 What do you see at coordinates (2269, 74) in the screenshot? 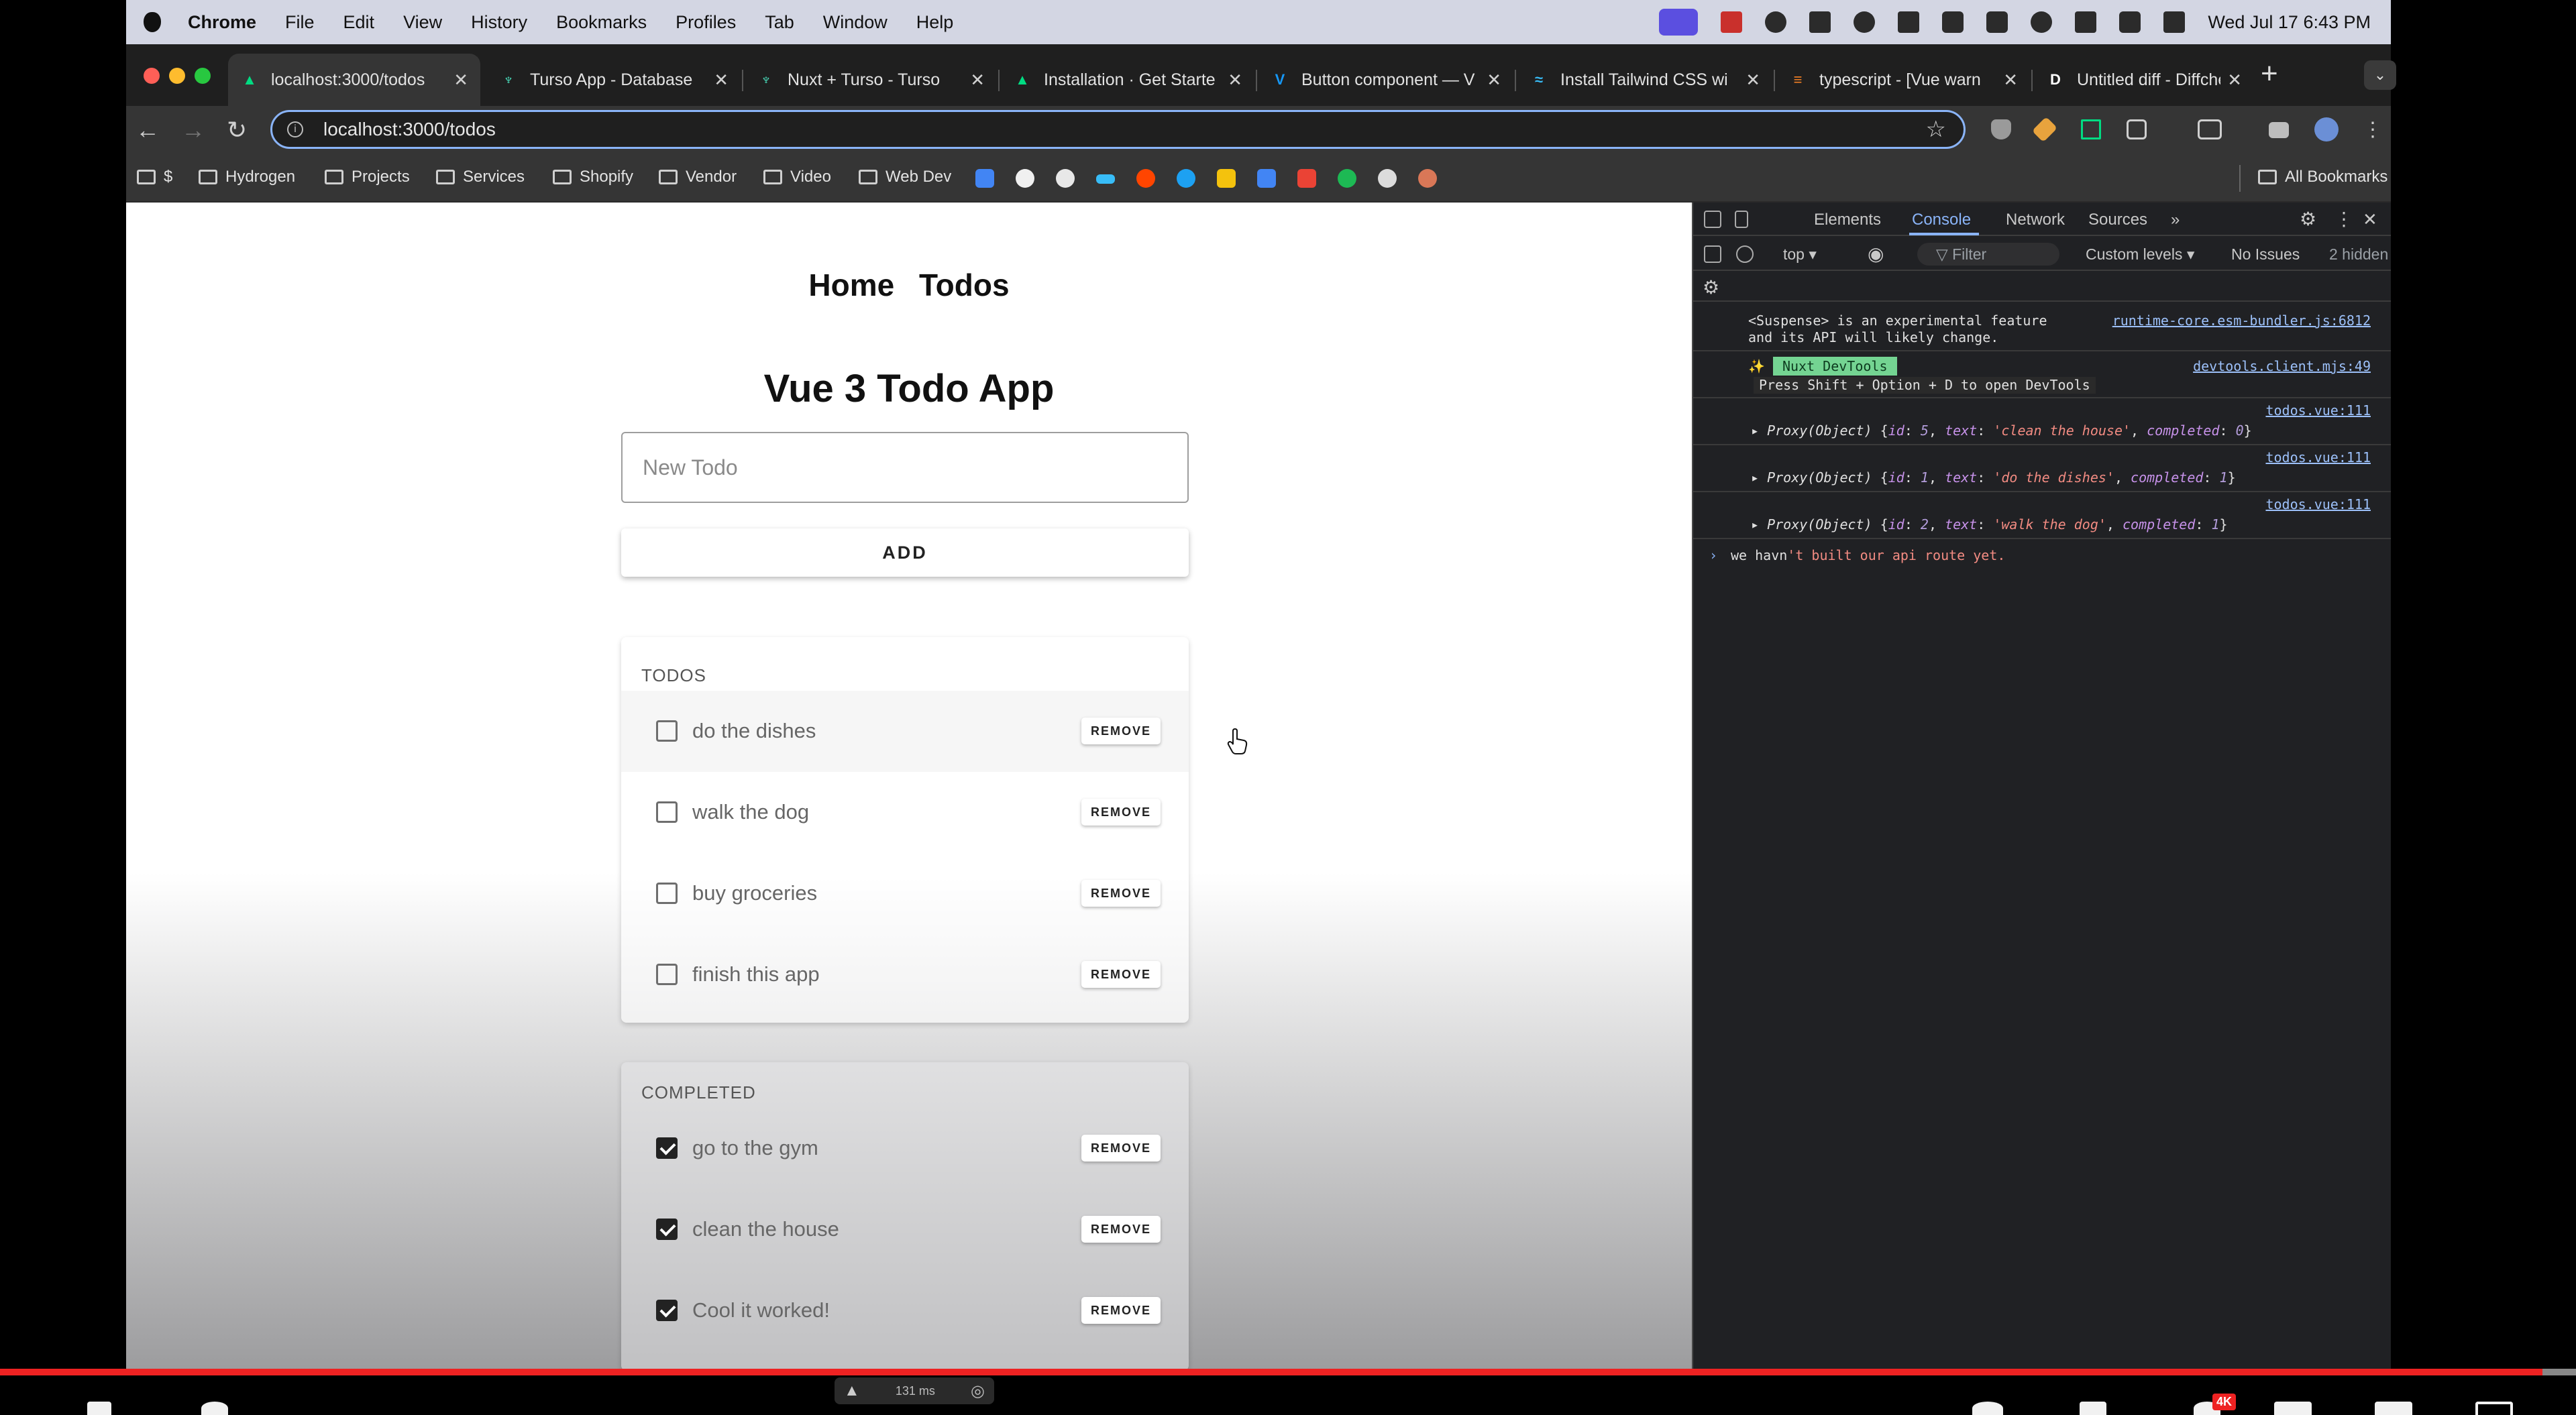
I see `new-tab-plus-icon: +` at bounding box center [2269, 74].